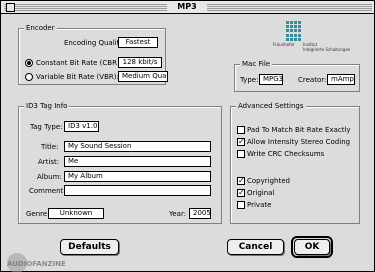 This screenshot has width=375, height=272. What do you see at coordinates (137, 176) in the screenshot?
I see `album-input: My Album` at bounding box center [137, 176].